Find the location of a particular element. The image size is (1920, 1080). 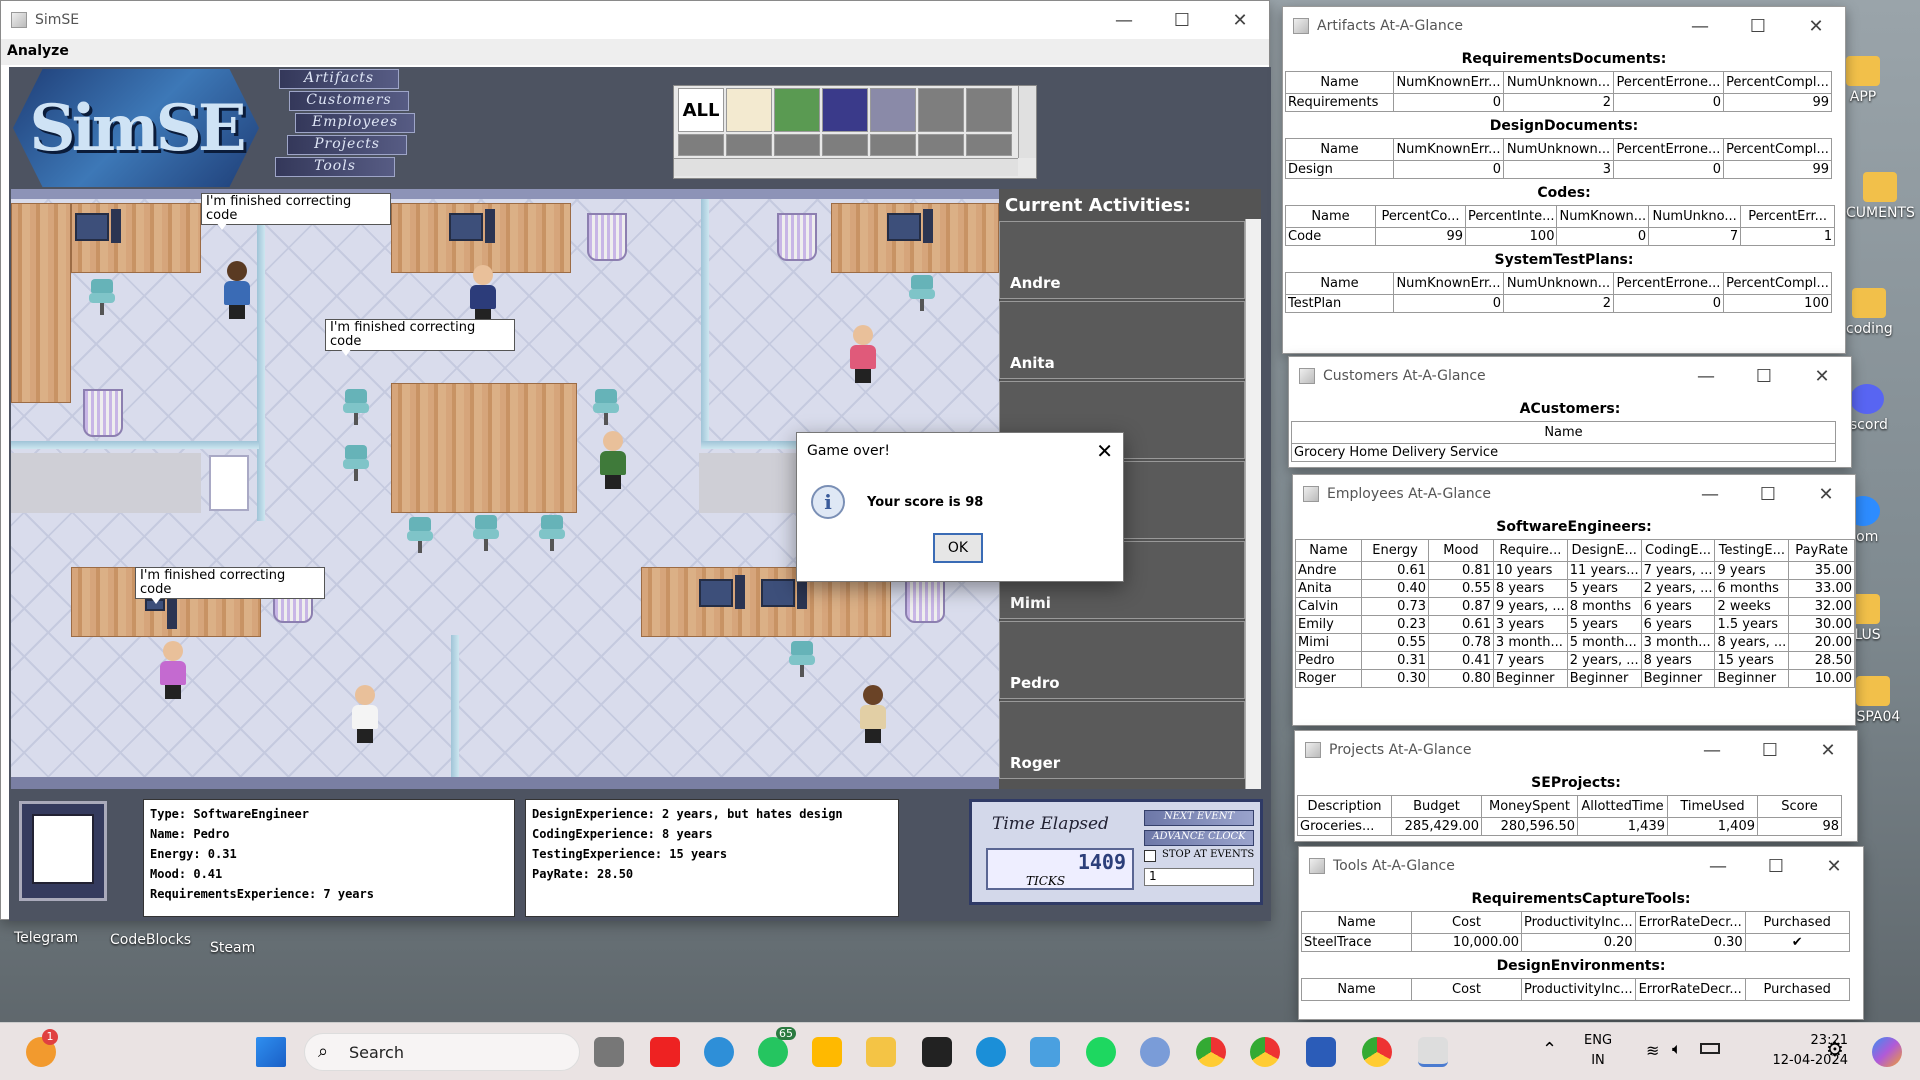

microsoft-store-icon is located at coordinates (827, 1052).